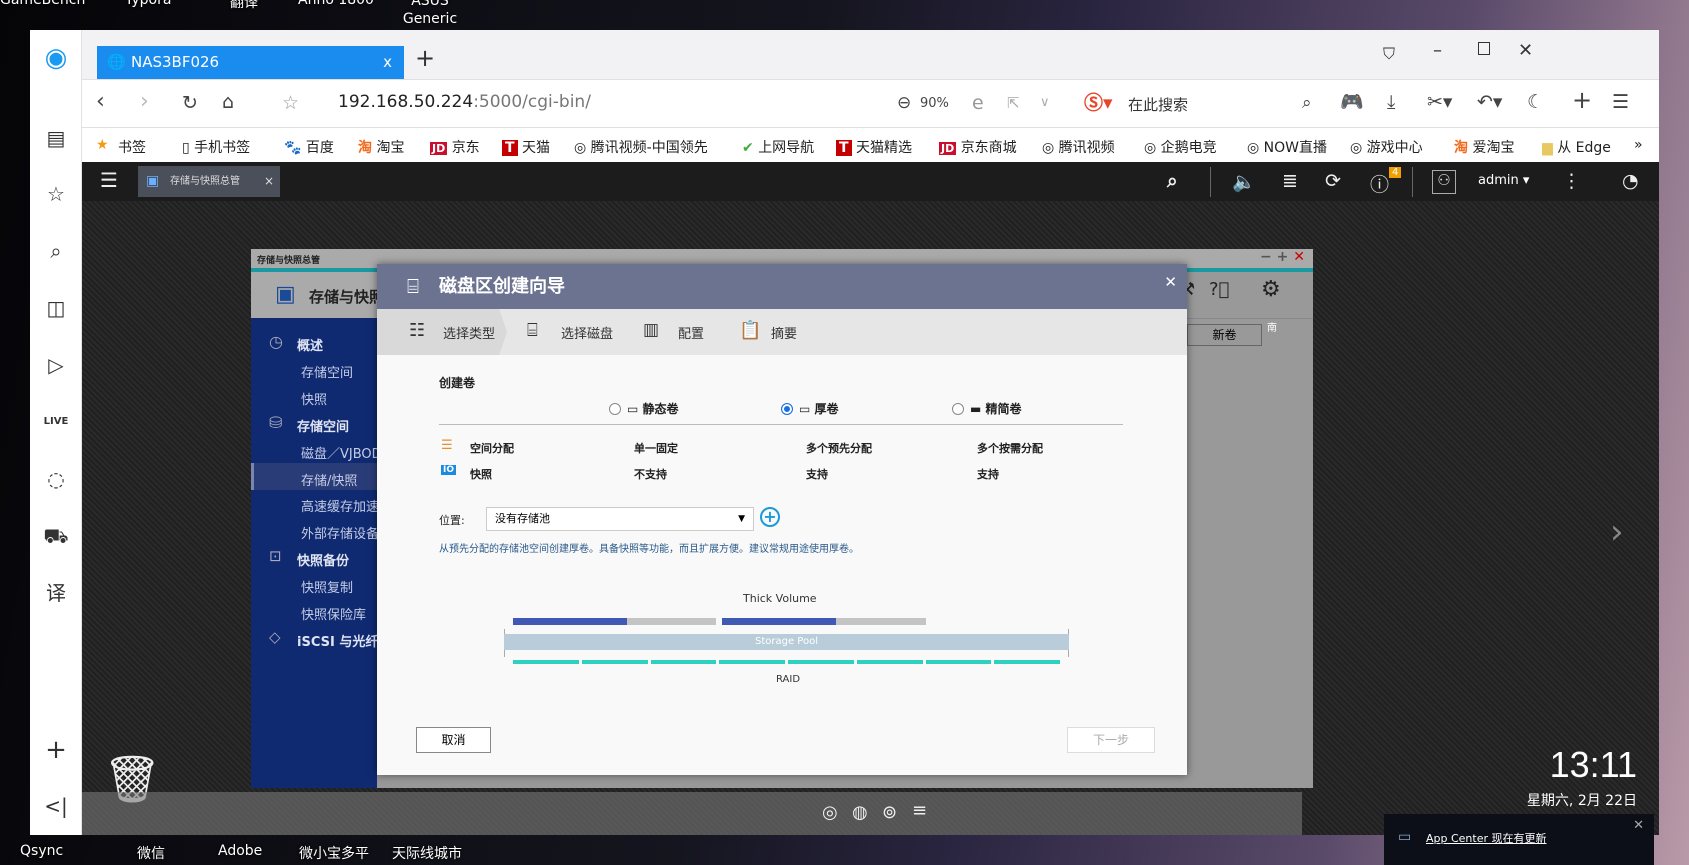 Image resolution: width=1689 pixels, height=865 pixels. Describe the element at coordinates (1484, 48) in the screenshot. I see `maximize-button` at that location.